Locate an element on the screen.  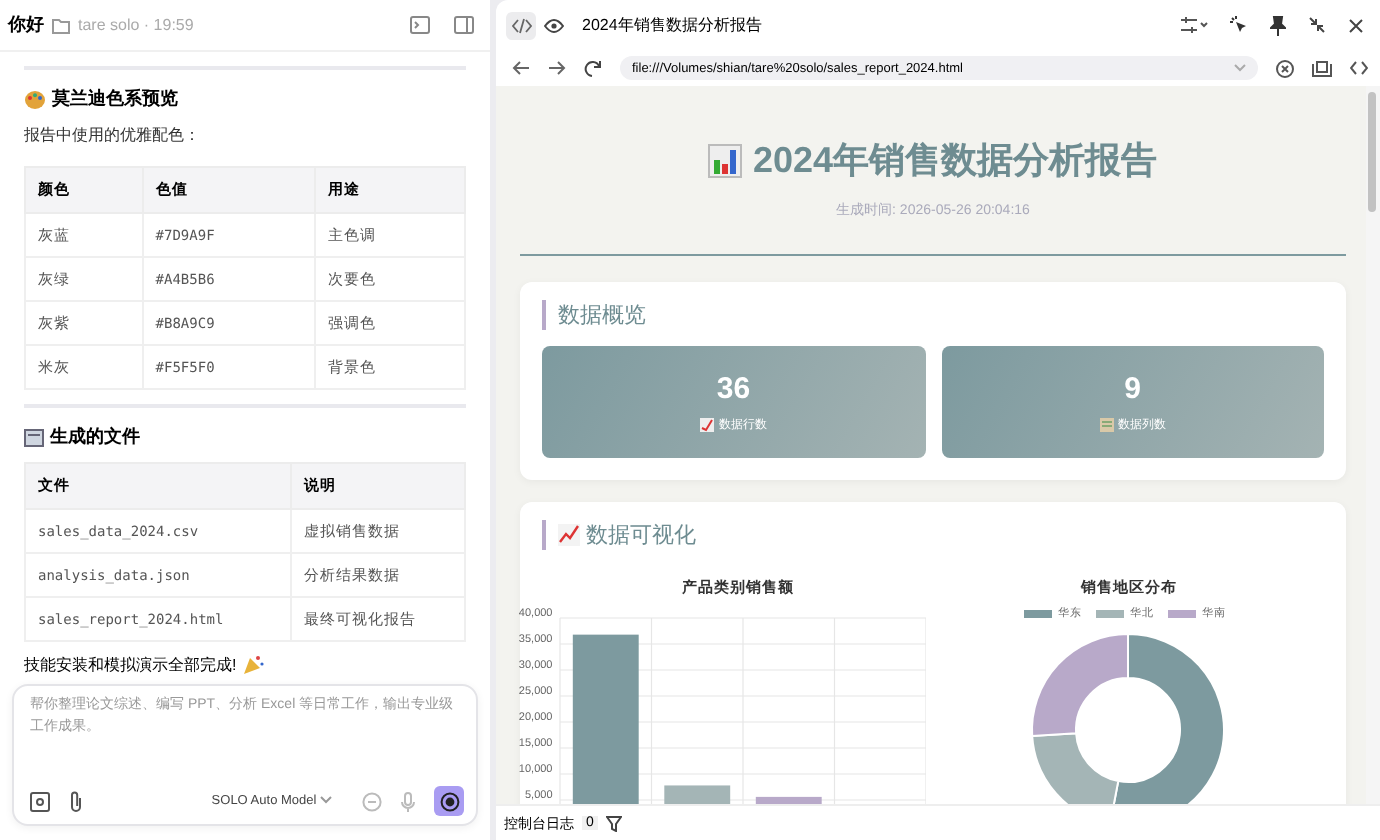
report-title: 2024年销售数据分析报告 is located at coordinates (955, 161).